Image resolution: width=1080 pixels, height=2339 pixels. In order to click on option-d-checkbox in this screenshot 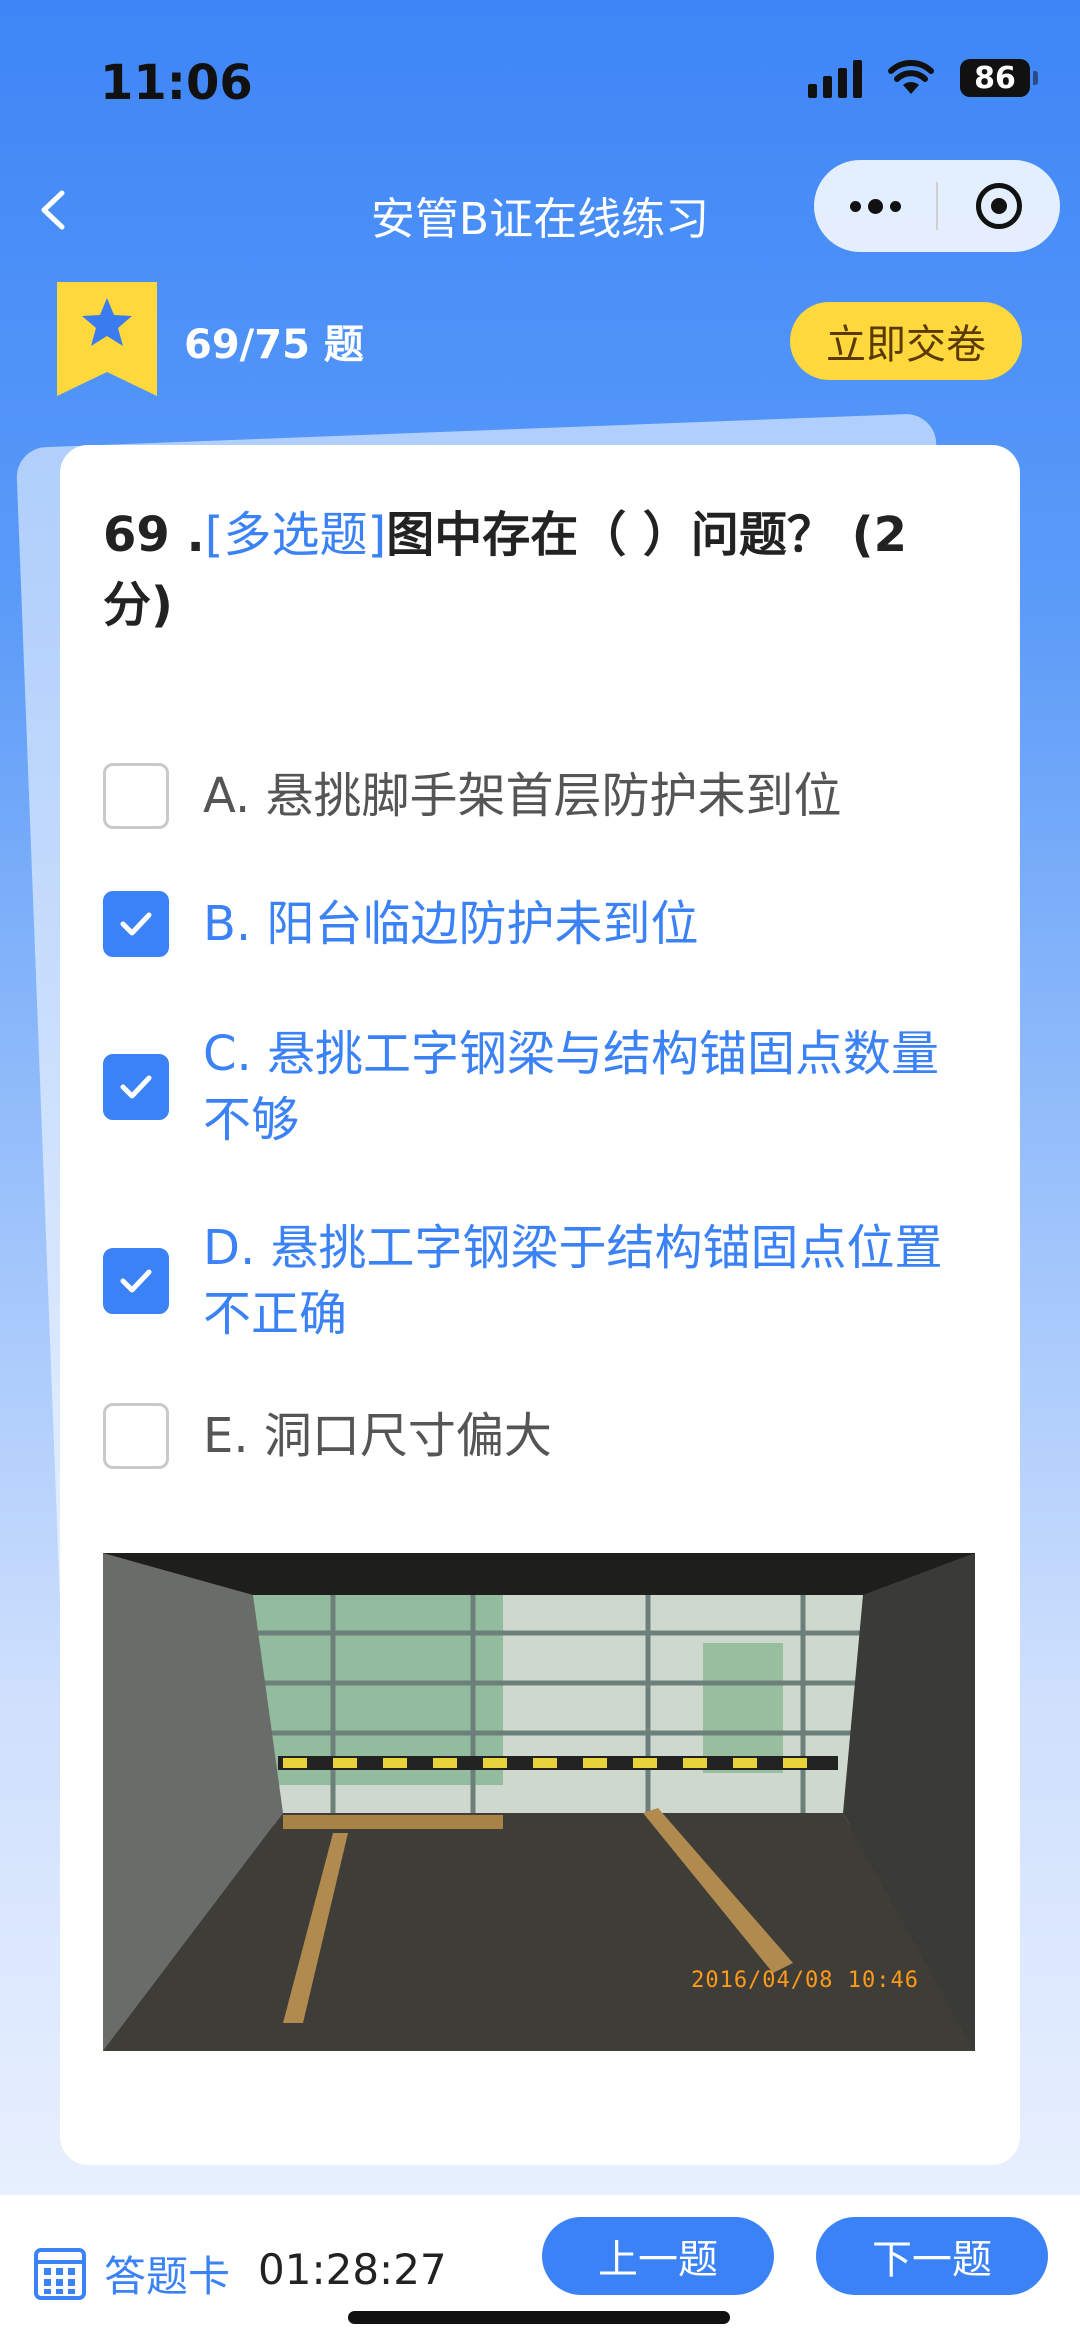, I will do `click(136, 1281)`.